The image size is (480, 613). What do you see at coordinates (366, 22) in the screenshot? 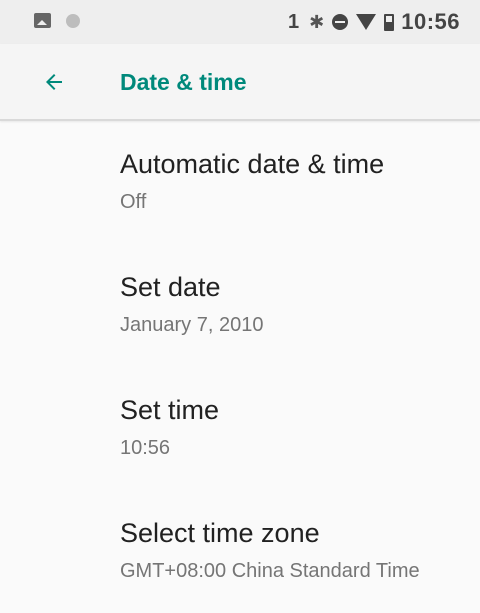
I see `wifi-icon` at bounding box center [366, 22].